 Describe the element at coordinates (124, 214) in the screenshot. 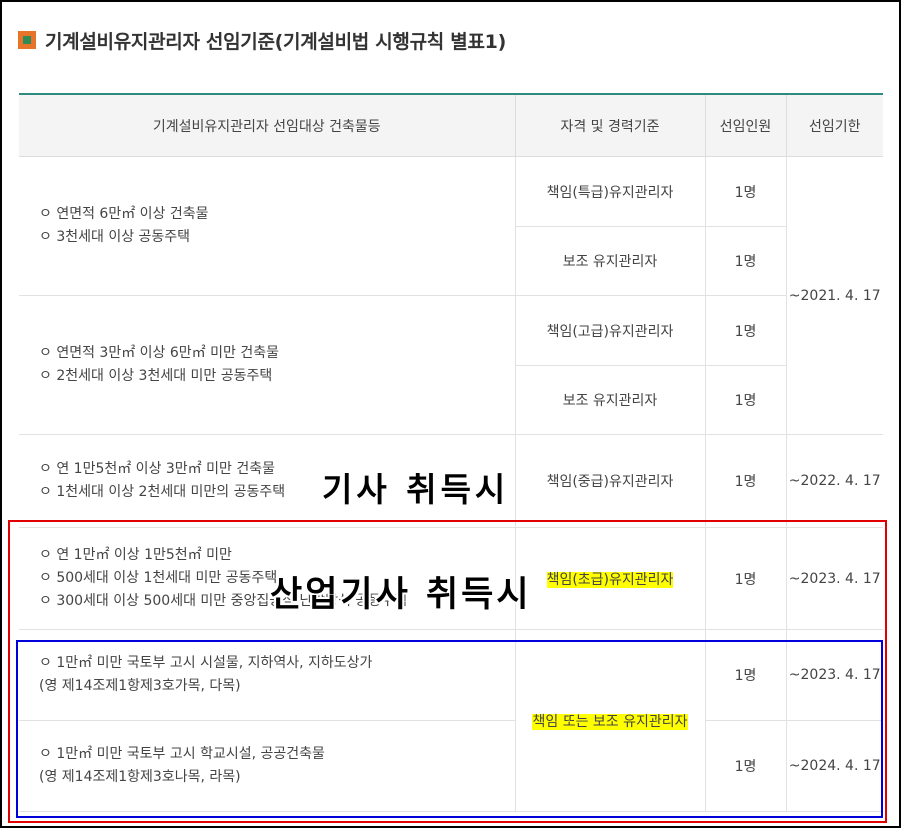

I see `target-line: ㅇ 연면적 6만㎡ 이상 건축물` at that location.